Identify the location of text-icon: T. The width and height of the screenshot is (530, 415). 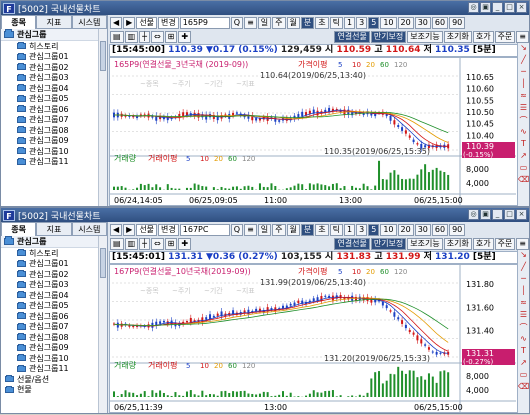
(523, 352).